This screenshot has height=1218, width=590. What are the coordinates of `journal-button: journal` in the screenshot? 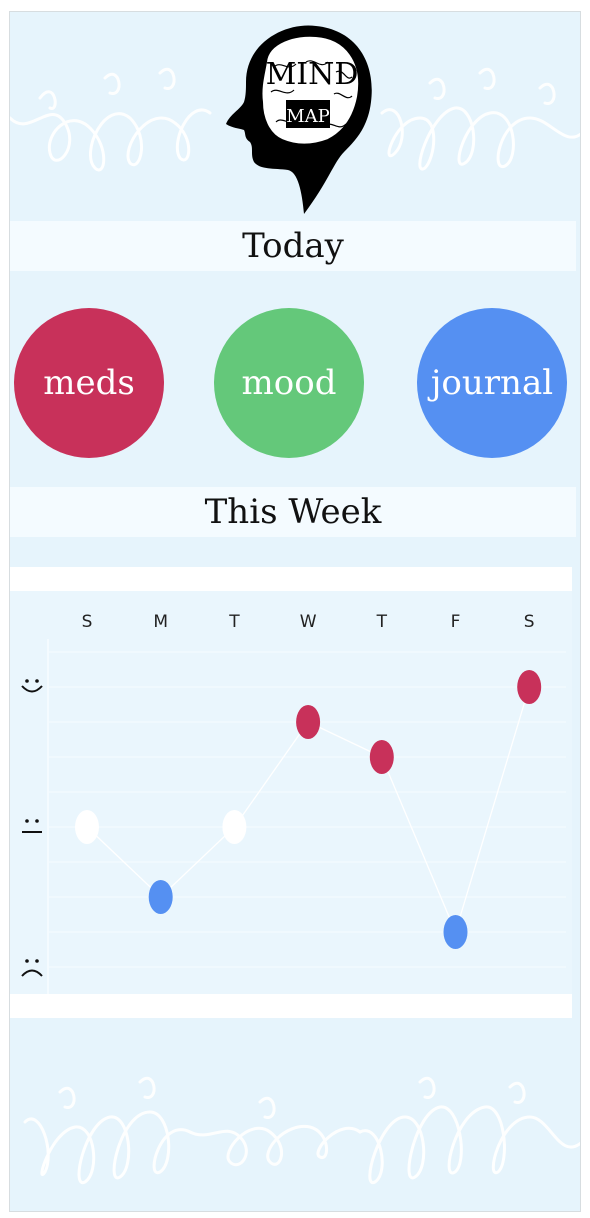 It's located at (492, 383).